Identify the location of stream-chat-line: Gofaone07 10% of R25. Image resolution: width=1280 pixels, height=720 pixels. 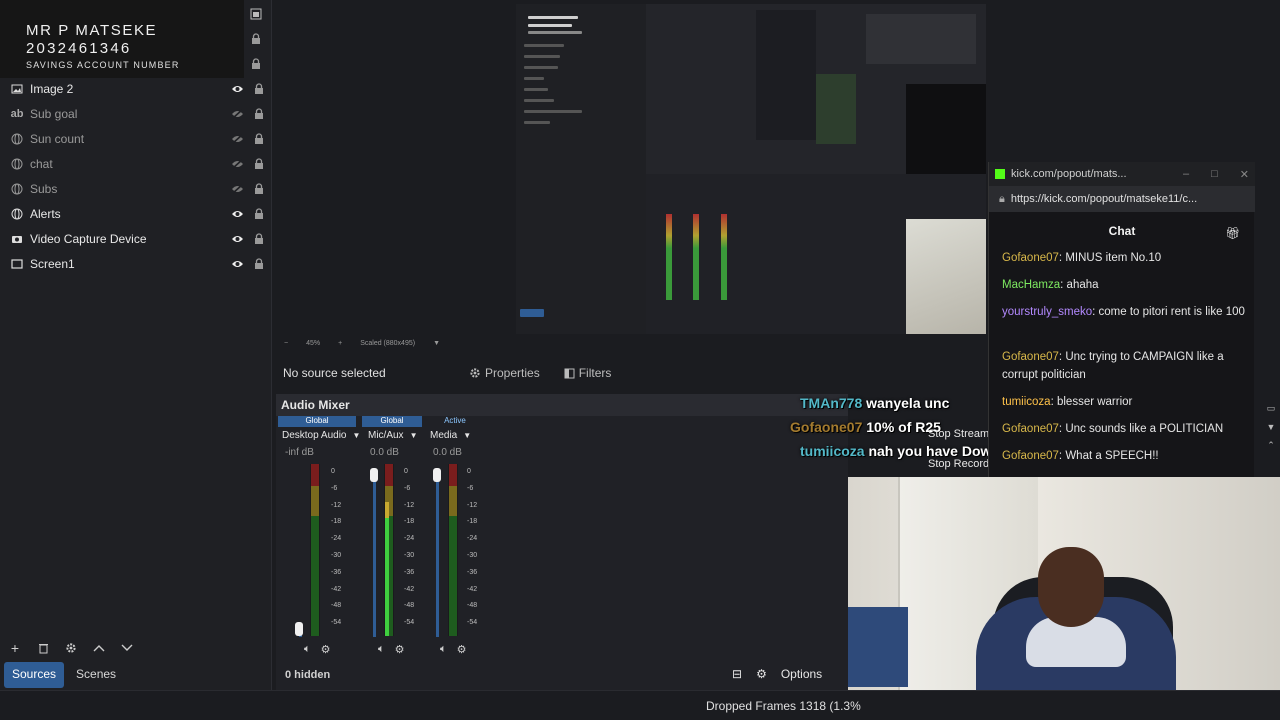
(865, 427).